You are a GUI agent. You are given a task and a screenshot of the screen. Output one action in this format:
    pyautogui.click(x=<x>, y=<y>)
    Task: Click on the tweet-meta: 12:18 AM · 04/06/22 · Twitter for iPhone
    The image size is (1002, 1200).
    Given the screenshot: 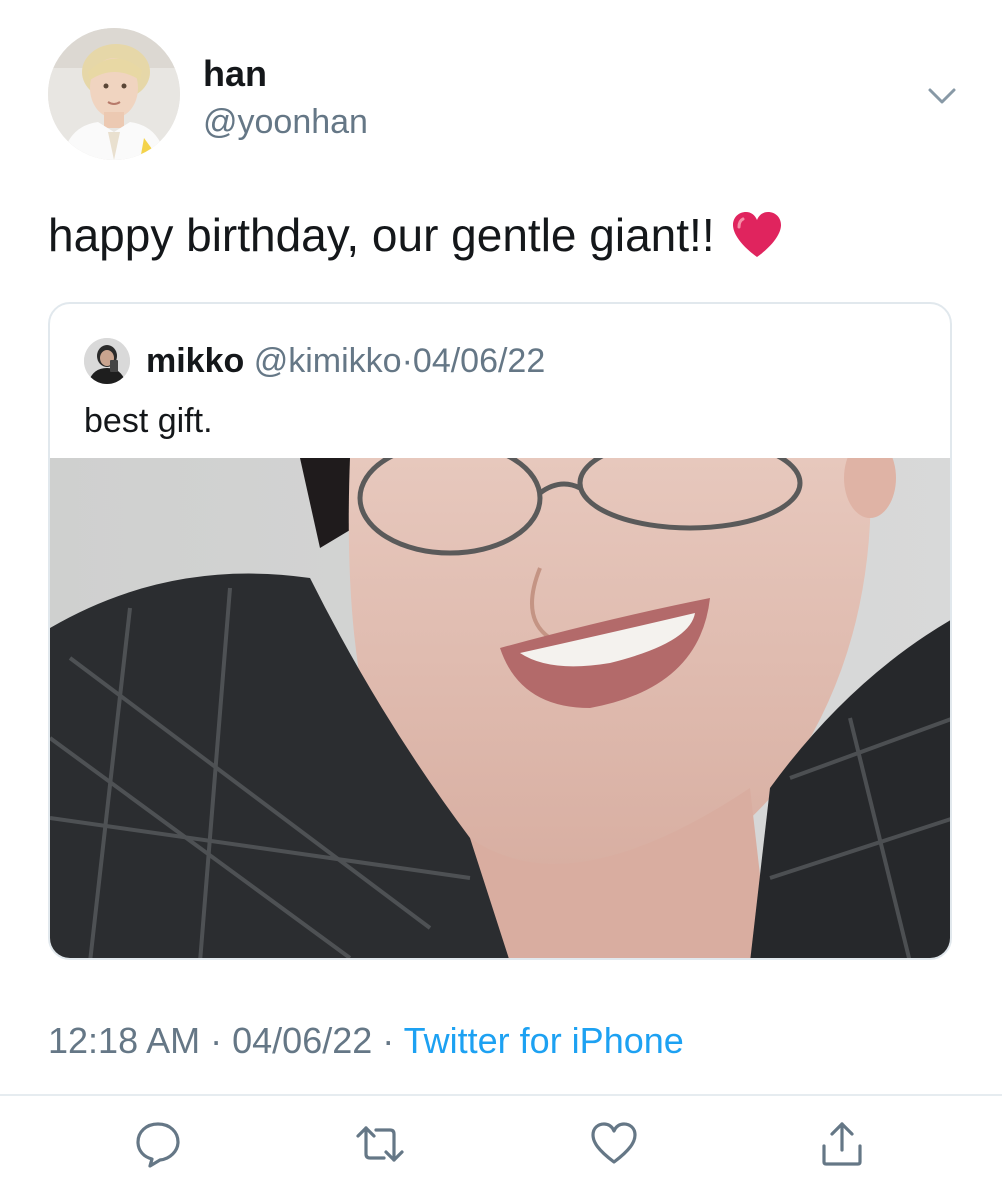 What is the action you would take?
    pyautogui.click(x=366, y=1041)
    